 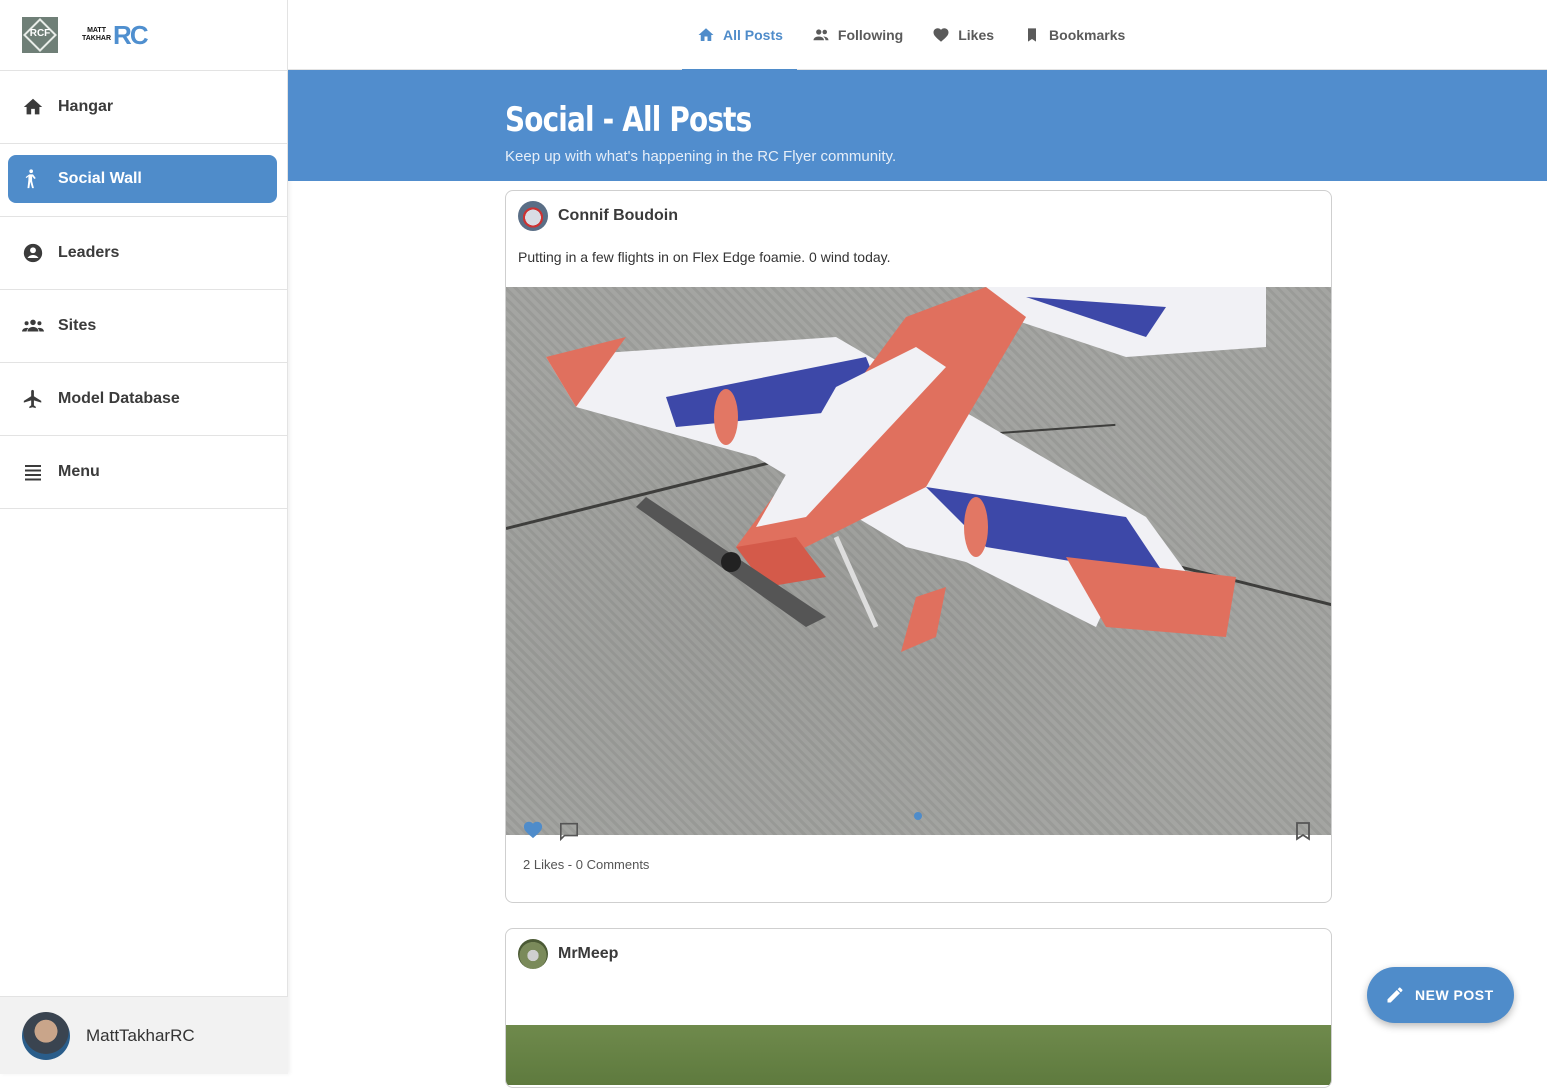 I want to click on tab-list: All Posts Following Likes Bookmarks, so click(x=910, y=35).